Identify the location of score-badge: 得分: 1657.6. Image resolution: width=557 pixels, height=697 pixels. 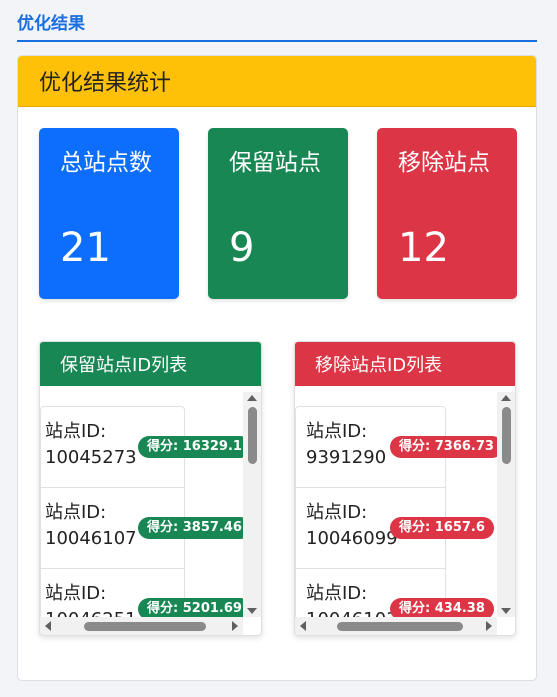
(442, 528).